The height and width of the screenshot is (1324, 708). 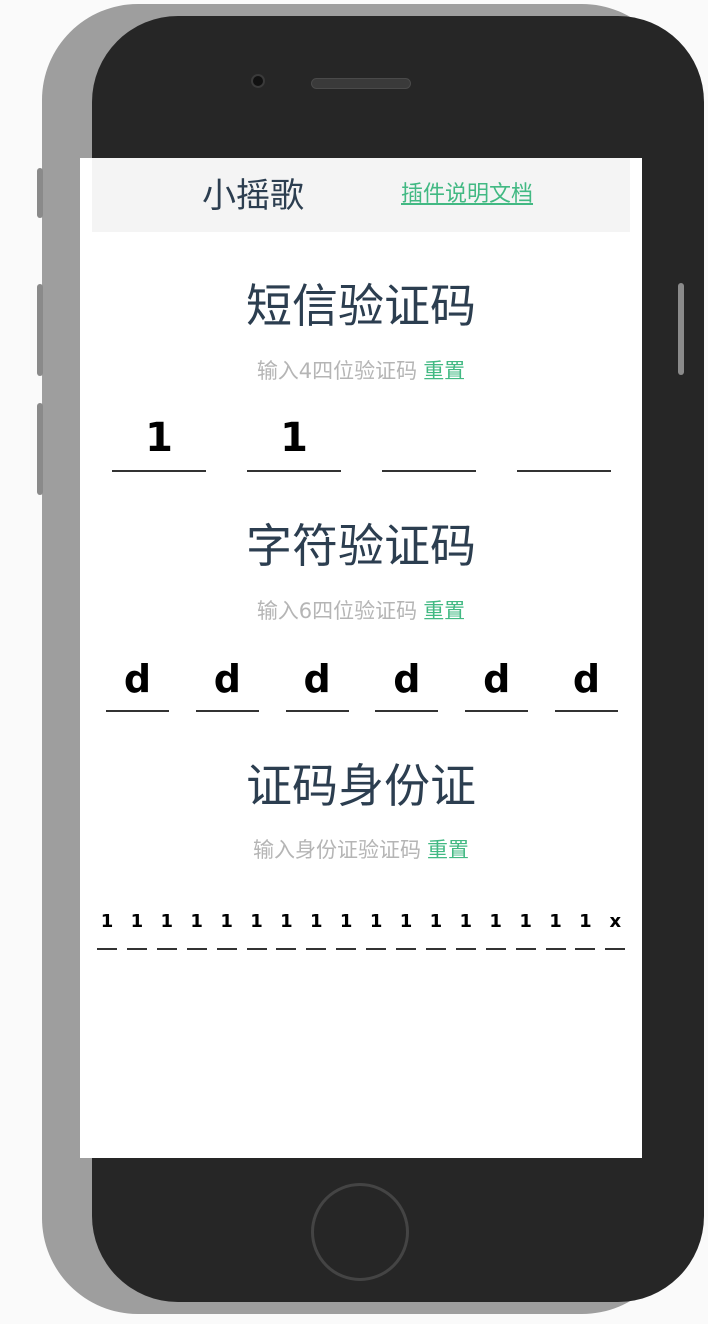 I want to click on char-hint-text: 输入6四位验证码, so click(x=337, y=611).